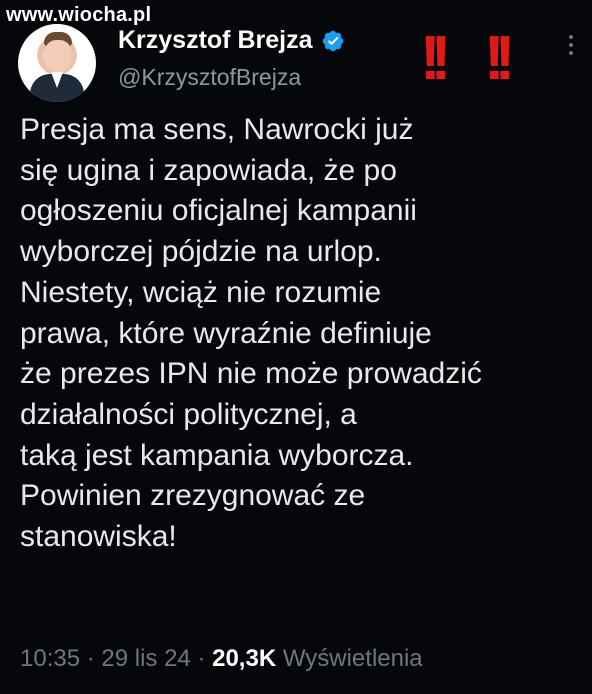 The image size is (592, 694). Describe the element at coordinates (145, 658) in the screenshot. I see `tweet-date: 29 lis 24` at that location.